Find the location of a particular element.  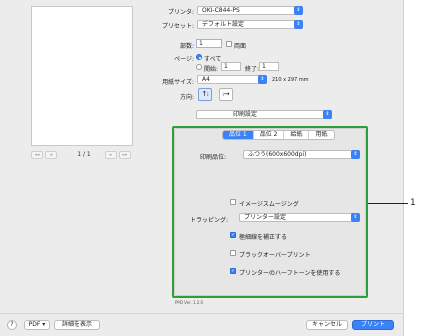

pages-all-radio is located at coordinates (199, 57).